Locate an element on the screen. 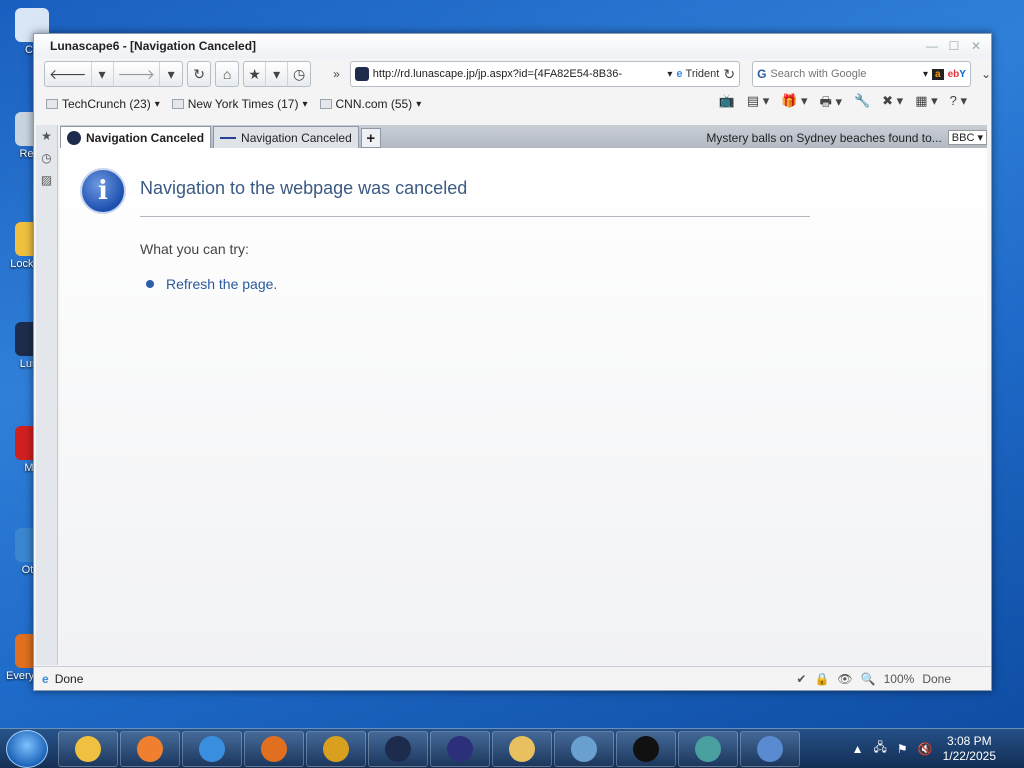  lock-app-icon is located at coordinates (88, 748).